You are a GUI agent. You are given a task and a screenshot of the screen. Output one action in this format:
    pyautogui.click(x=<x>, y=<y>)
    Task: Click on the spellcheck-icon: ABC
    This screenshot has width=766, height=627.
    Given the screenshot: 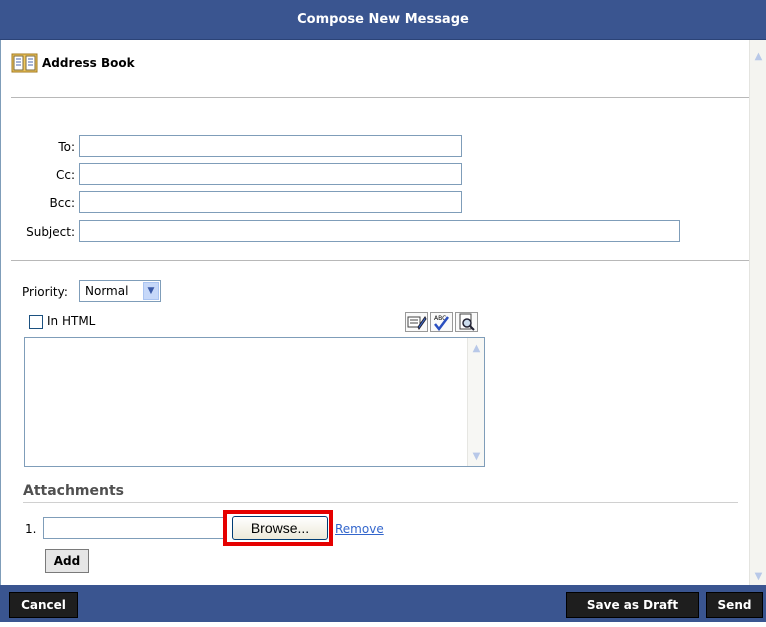 What is the action you would take?
    pyautogui.click(x=441, y=322)
    